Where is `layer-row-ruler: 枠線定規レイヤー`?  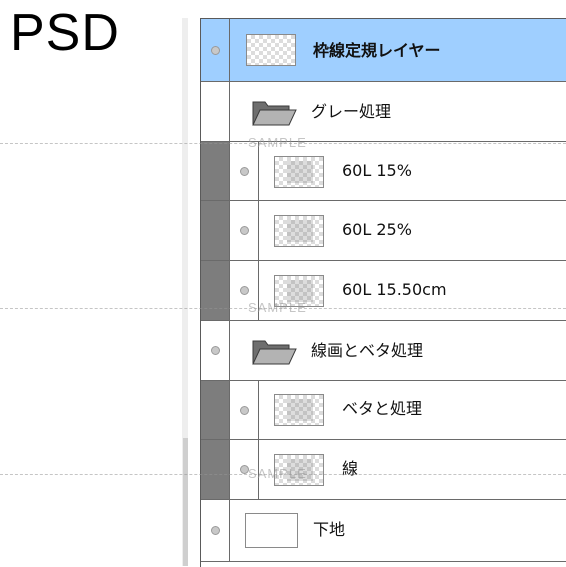 layer-row-ruler: 枠線定規レイヤー is located at coordinates (383, 50).